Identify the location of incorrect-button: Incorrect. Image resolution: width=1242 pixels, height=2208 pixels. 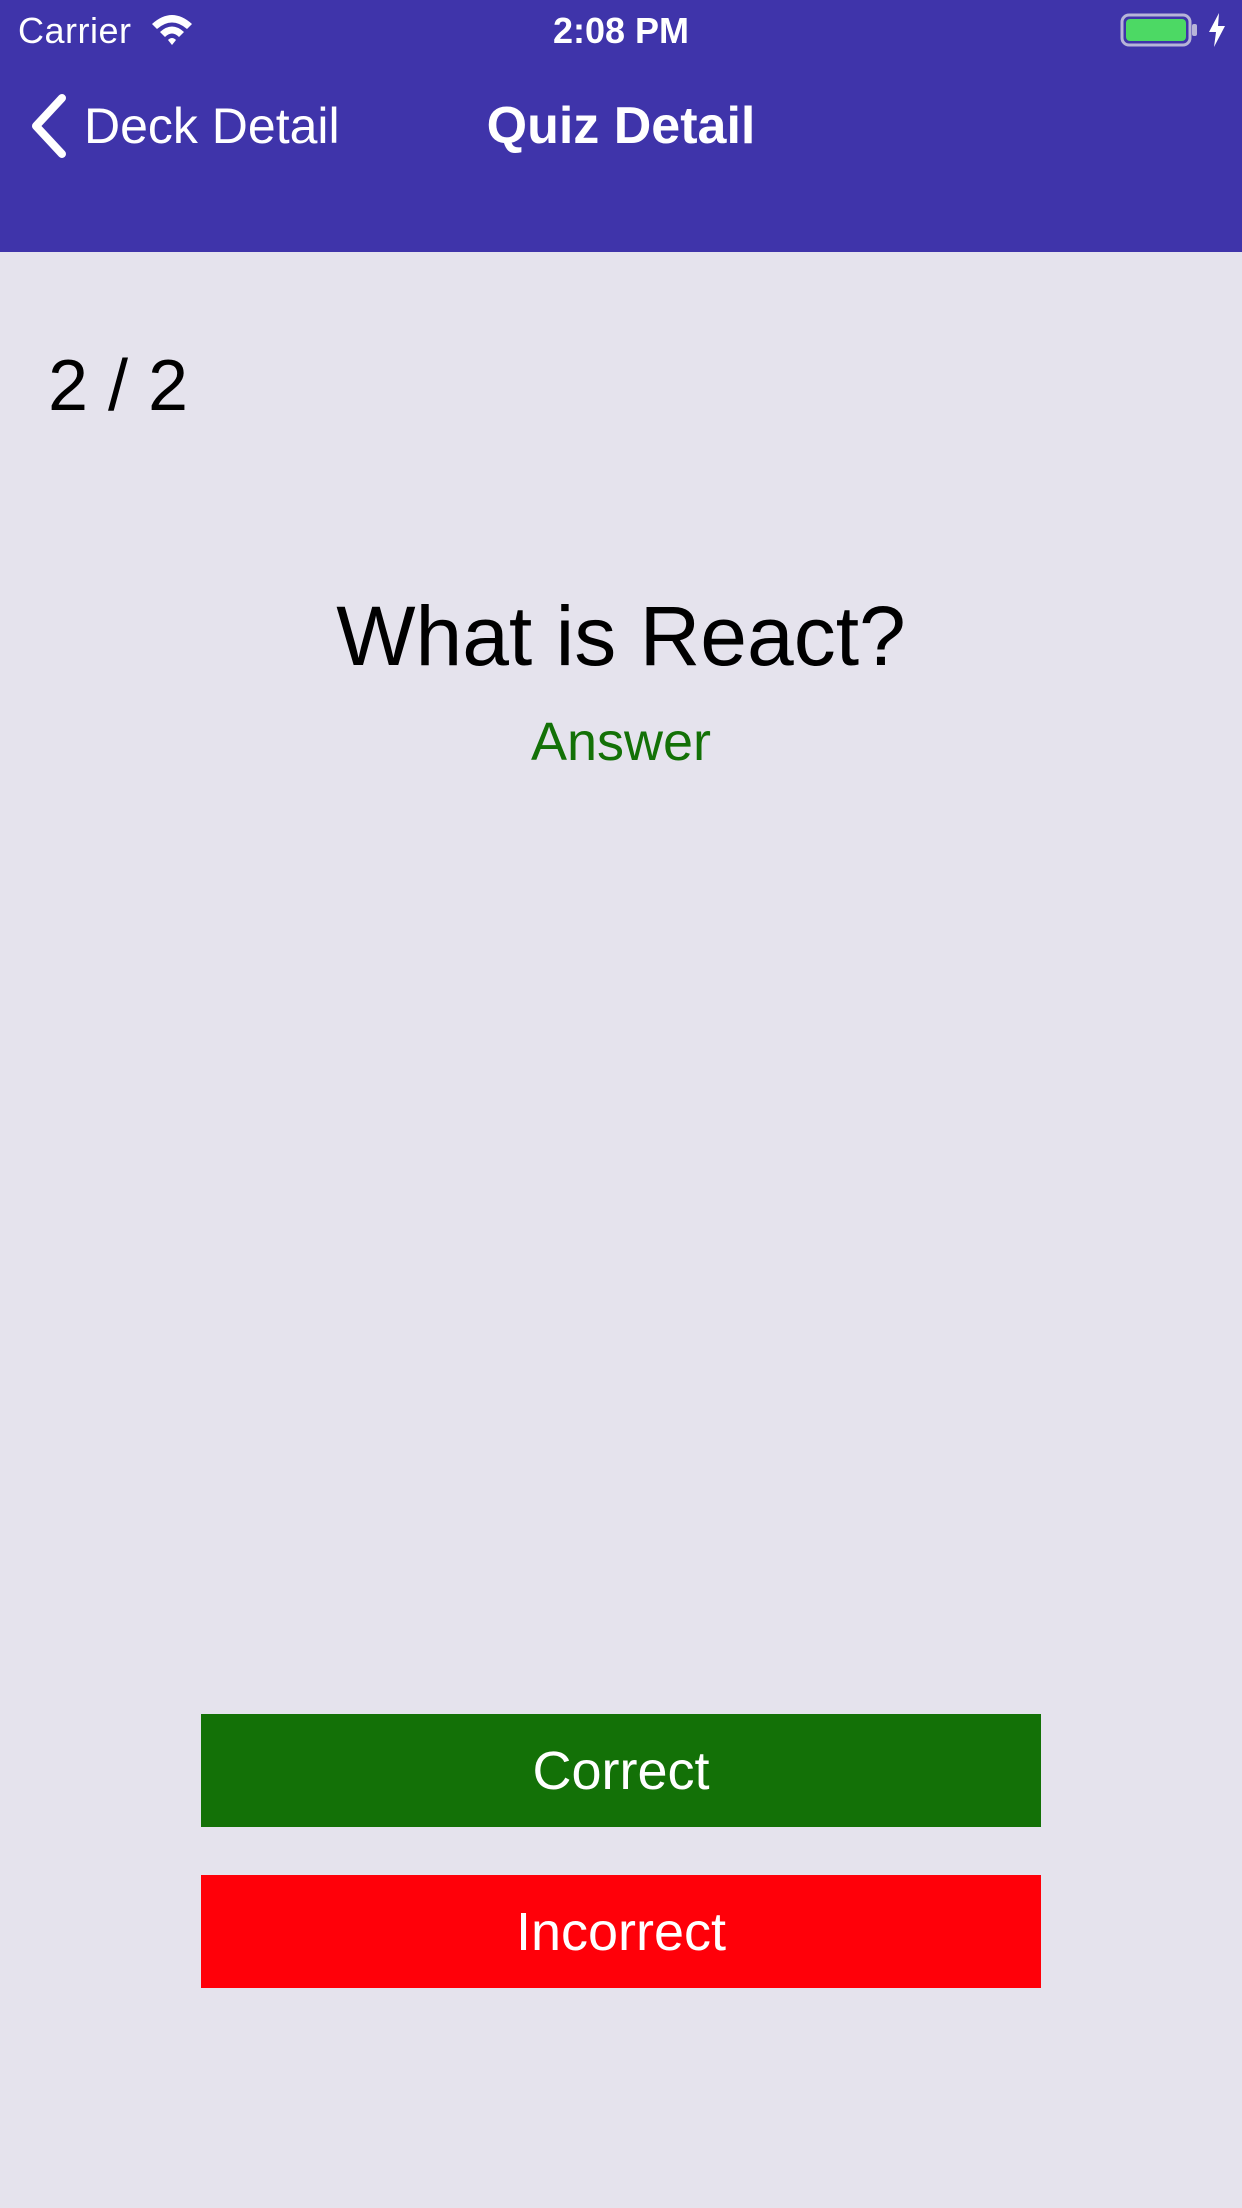
(621, 1931).